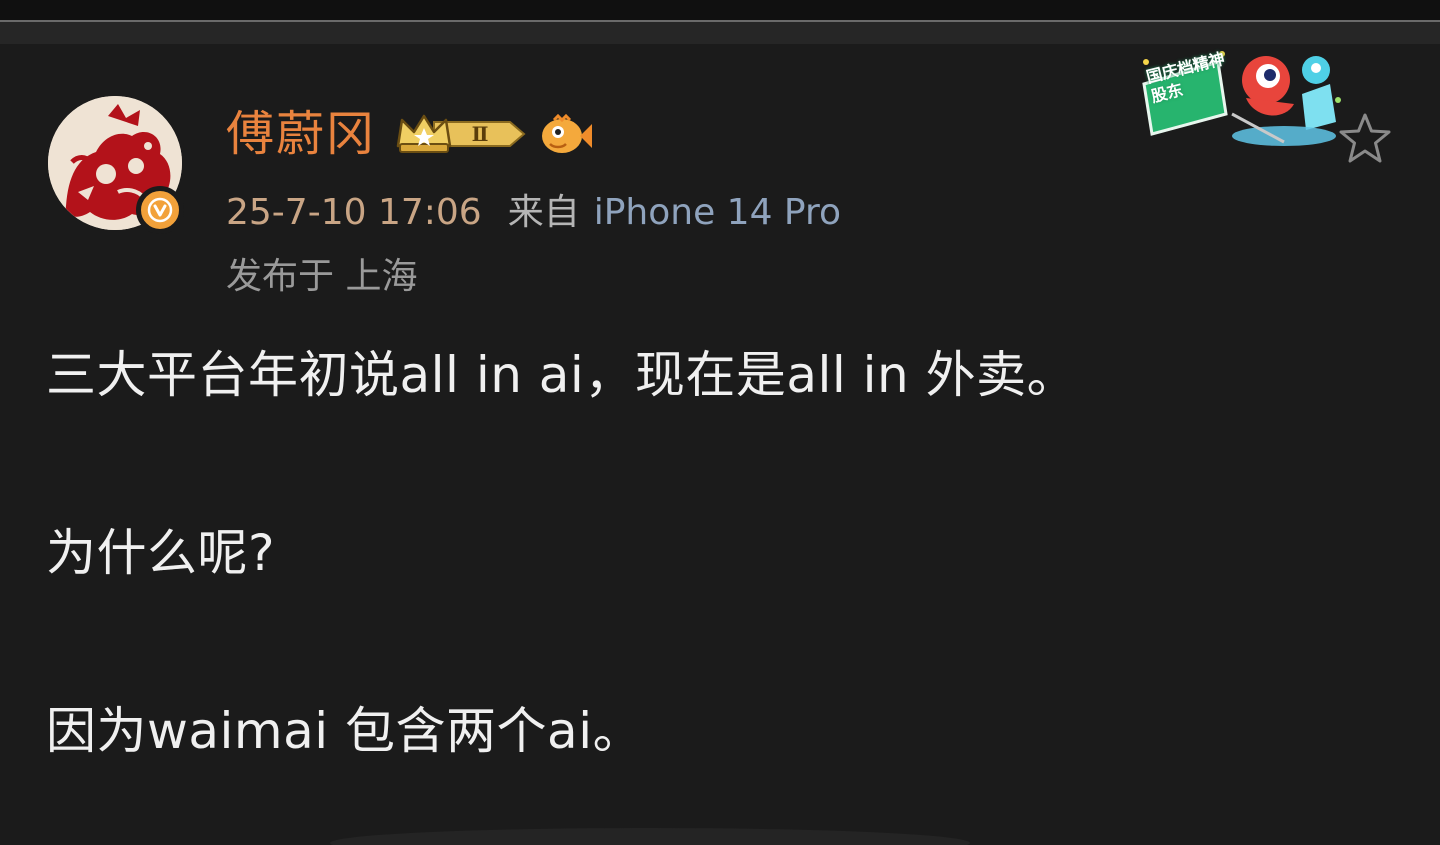 The width and height of the screenshot is (1440, 845). I want to click on verified-v-icon, so click(160, 210).